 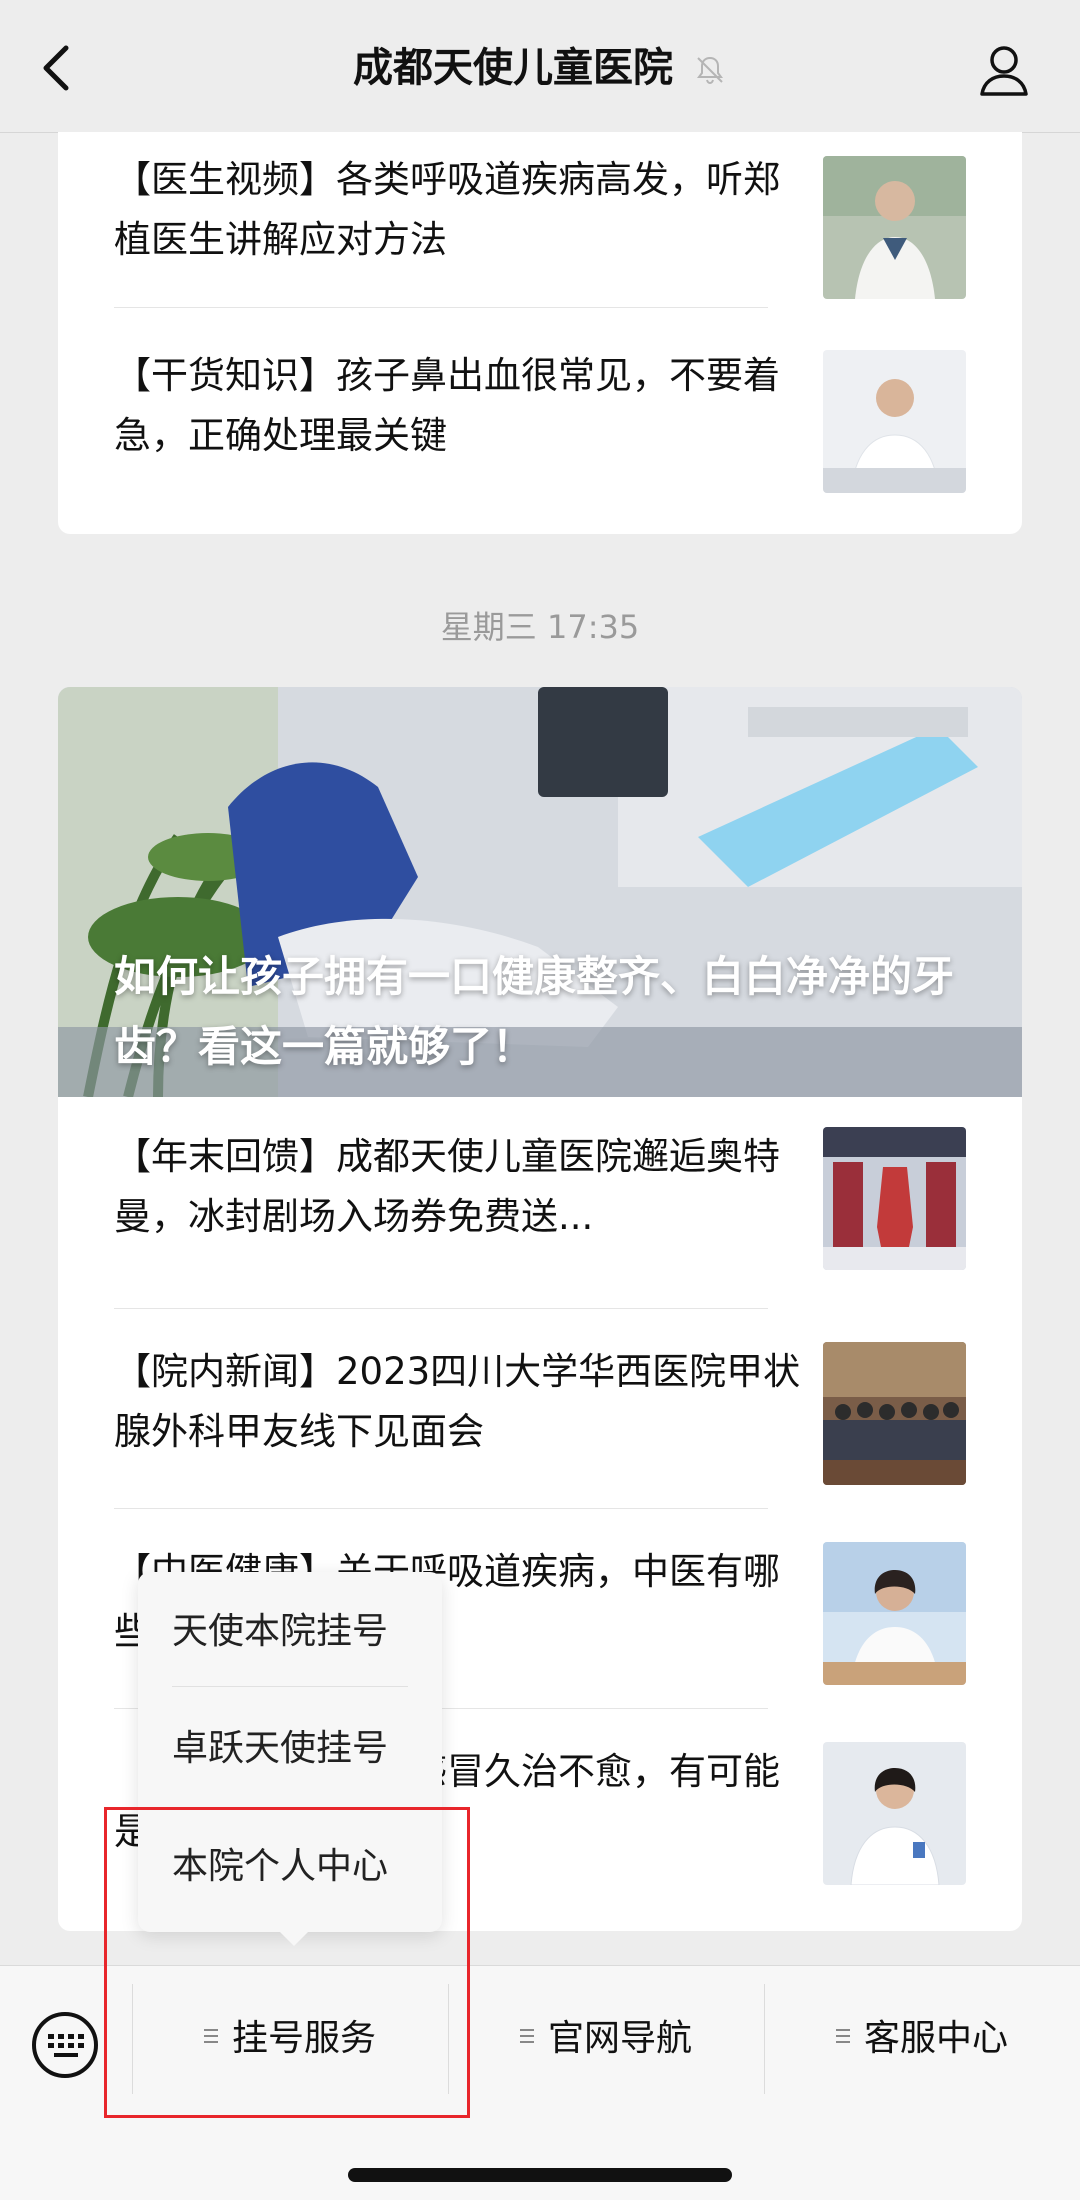 I want to click on user-icon, so click(x=1004, y=71).